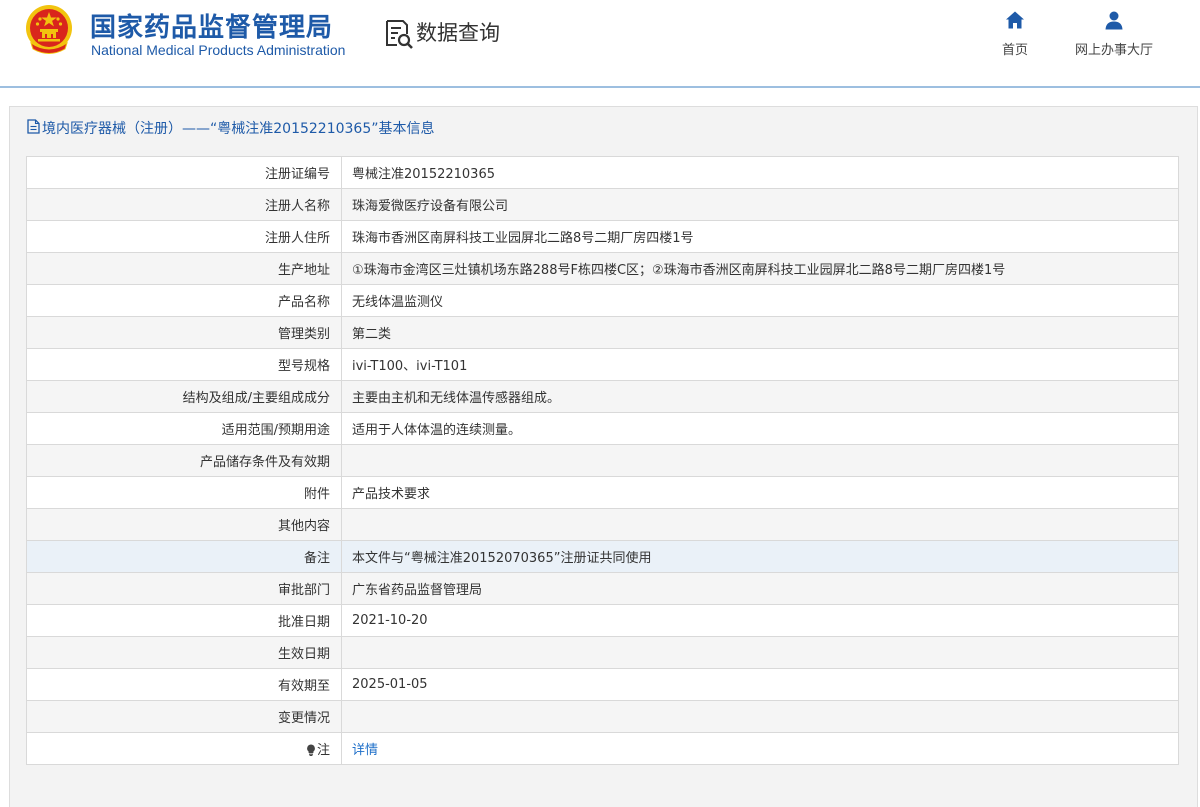 This screenshot has height=807, width=1200. I want to click on note-label-cell: 注, so click(184, 748).